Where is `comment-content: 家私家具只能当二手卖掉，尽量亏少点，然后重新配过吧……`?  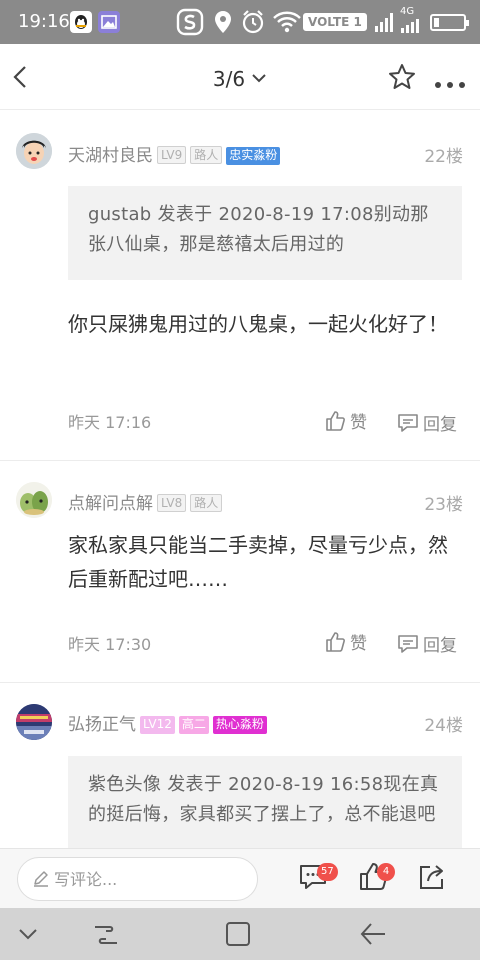 comment-content: 家私家具只能当二手卖掉，尽量亏少点，然后重新配过吧…… is located at coordinates (258, 562).